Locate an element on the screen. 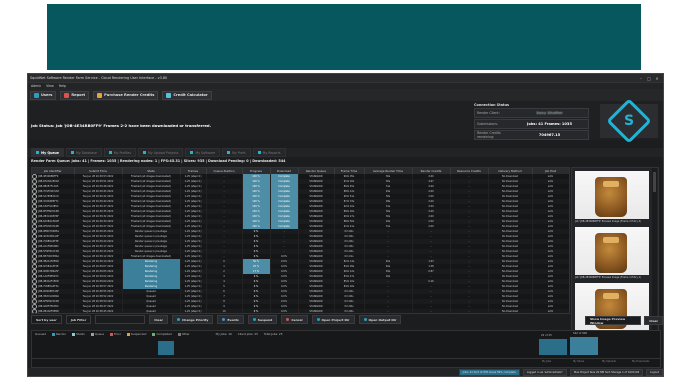  total-jobs-count: Total Jobs: 25 is located at coordinates (273, 334).